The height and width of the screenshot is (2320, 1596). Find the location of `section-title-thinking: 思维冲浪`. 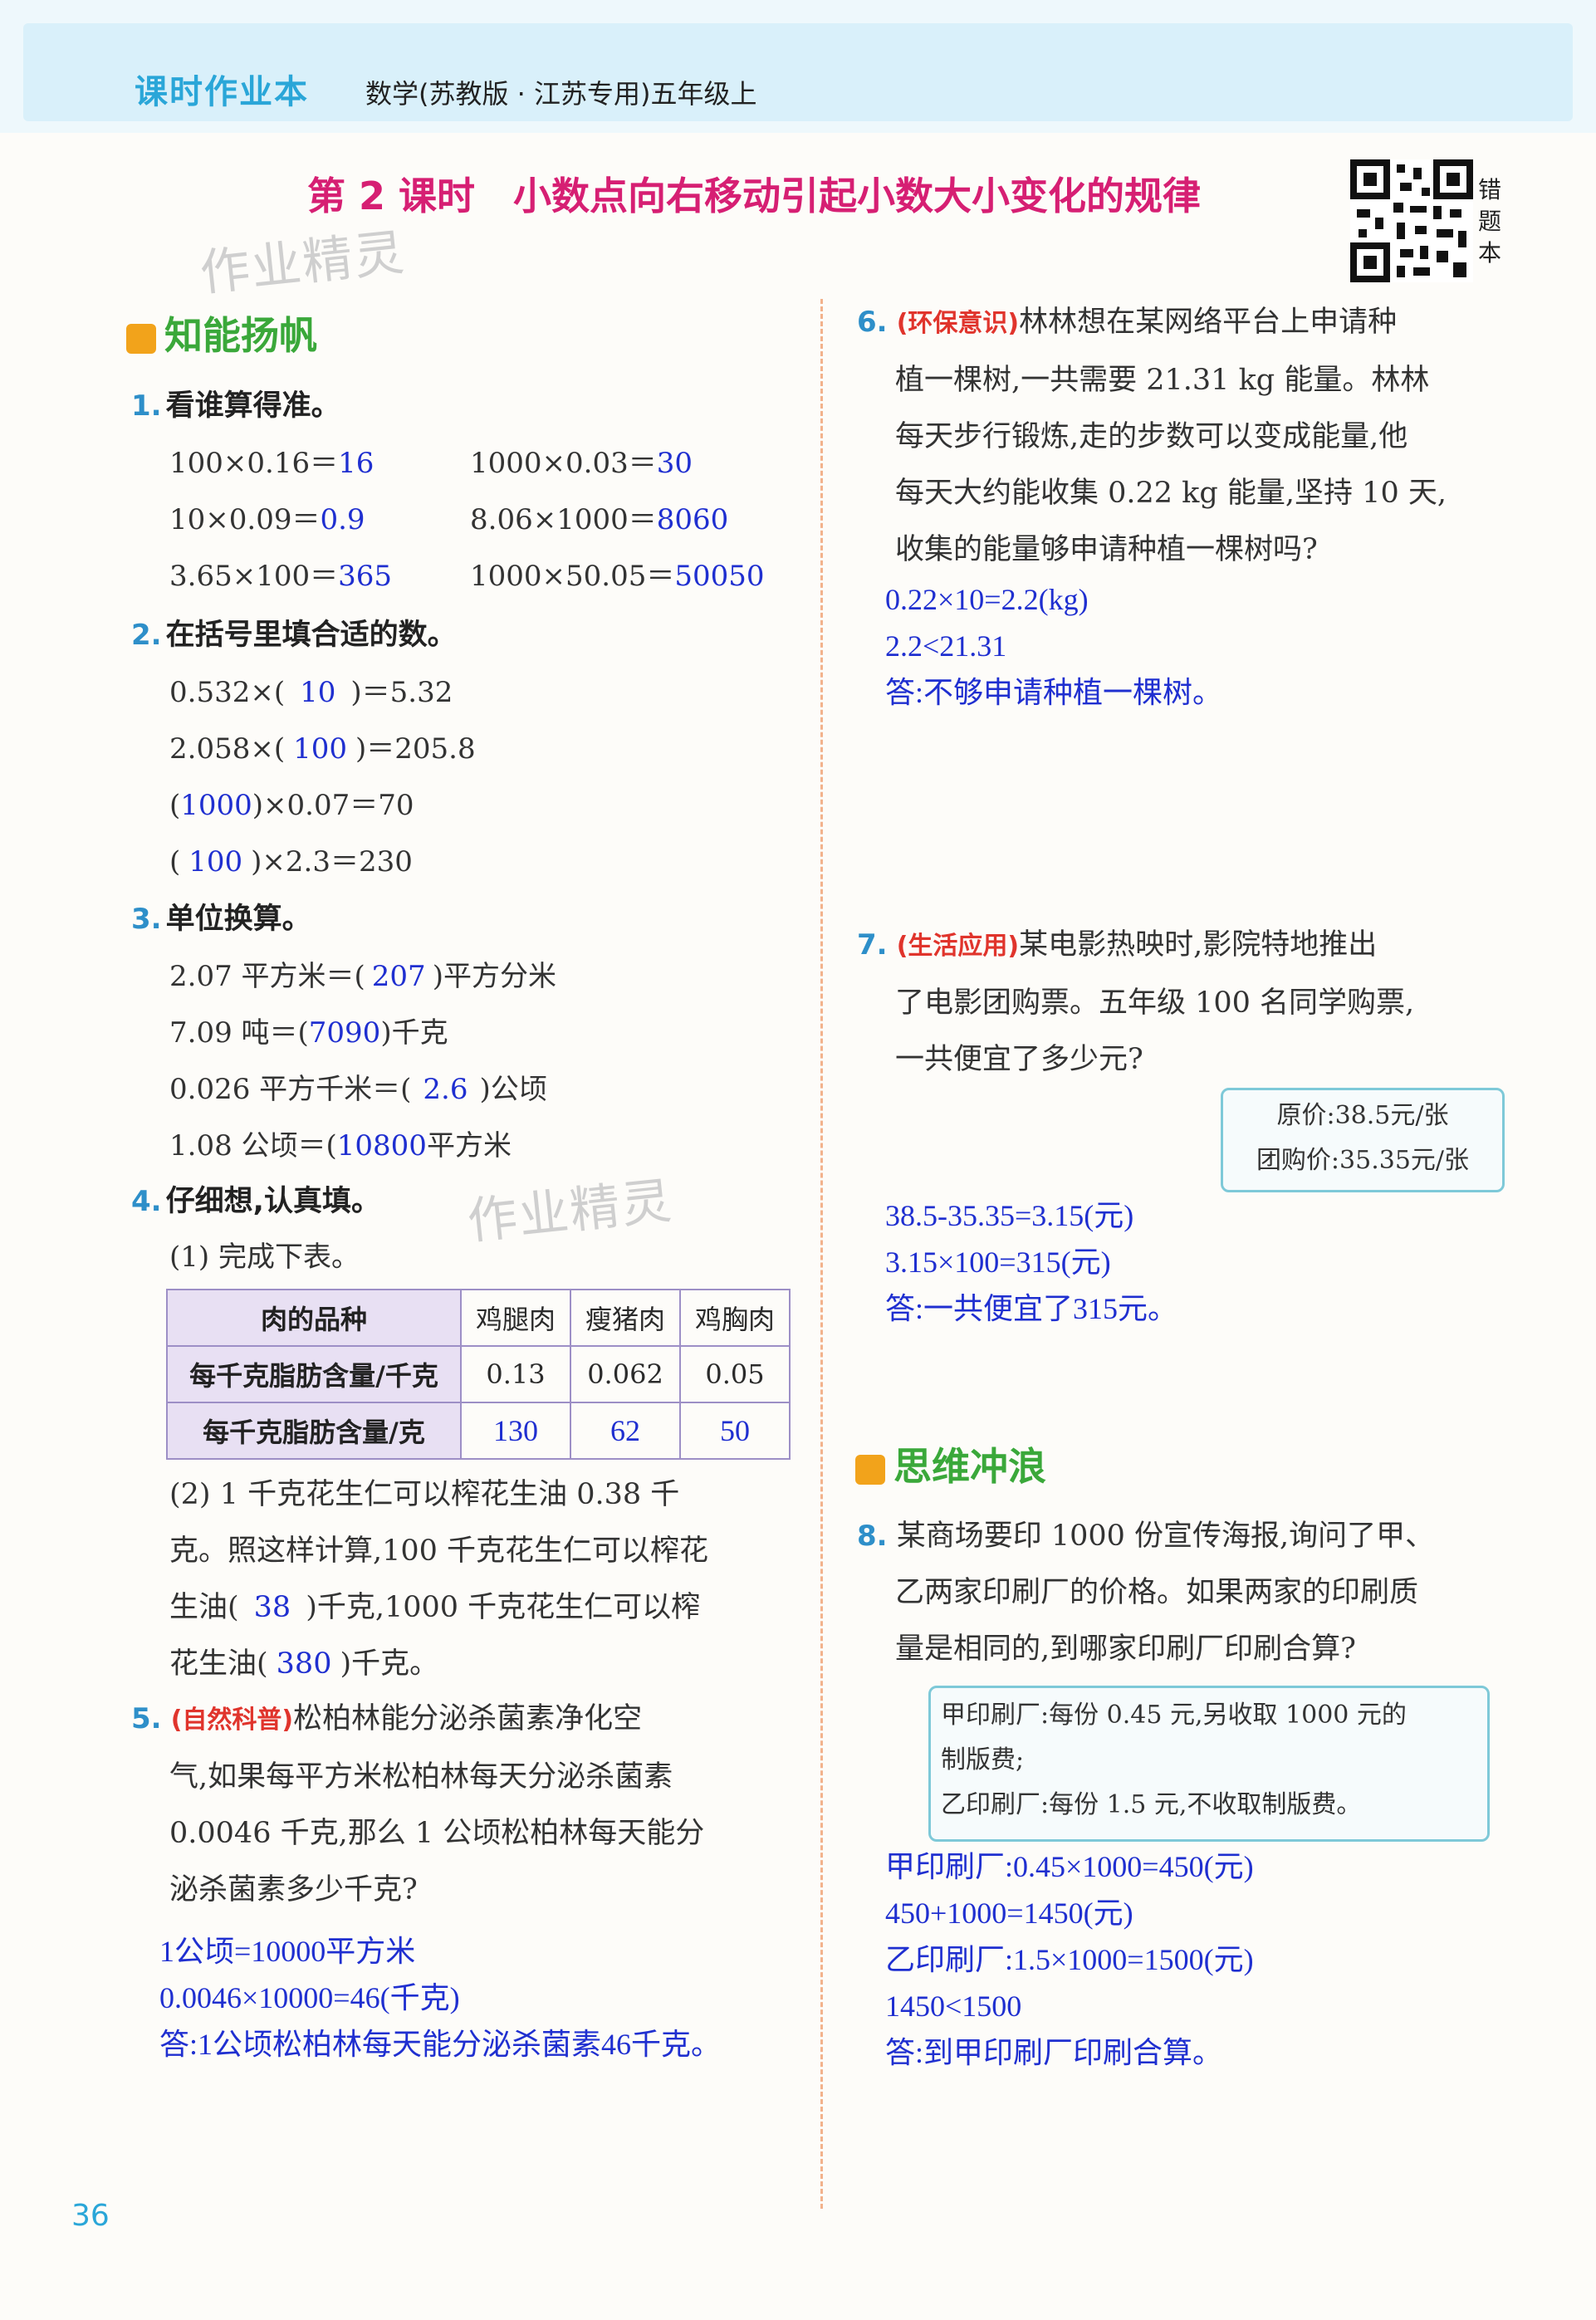

section-title-thinking: 思维冲浪 is located at coordinates (950, 1464).